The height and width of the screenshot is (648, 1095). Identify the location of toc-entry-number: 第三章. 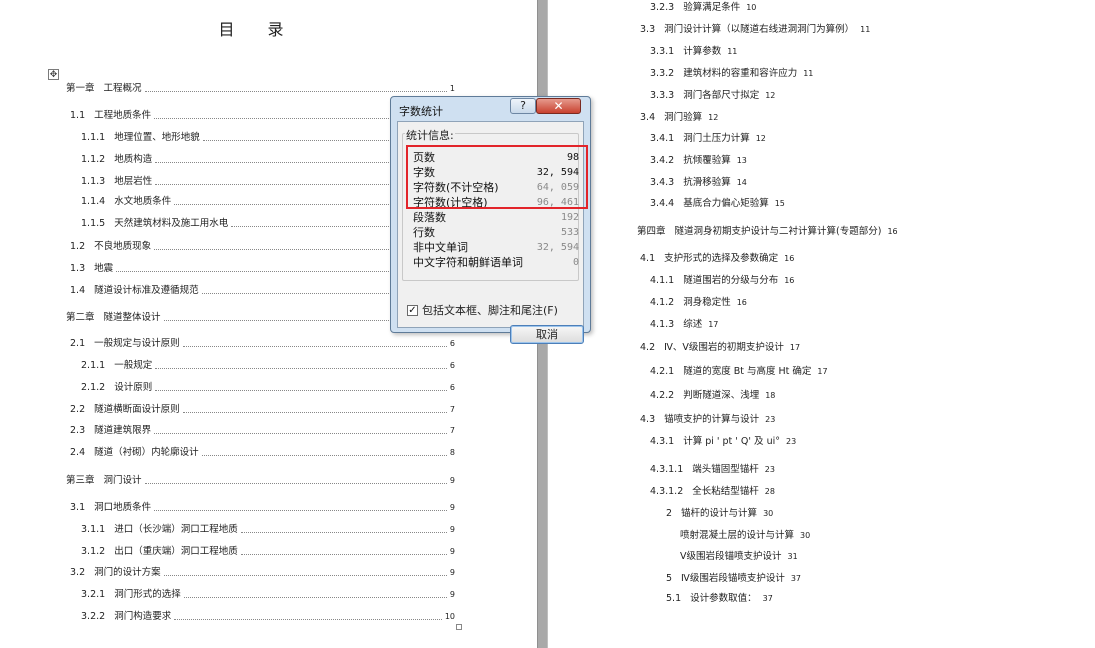
(80, 480).